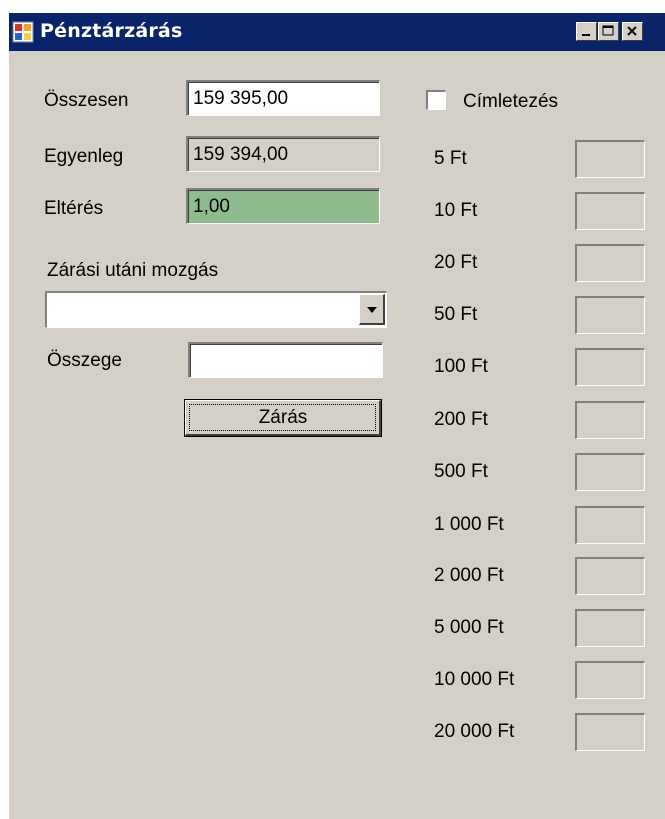 Image resolution: width=665 pixels, height=819 pixels. I want to click on denomination-label: 20 000 Ft, so click(474, 731).